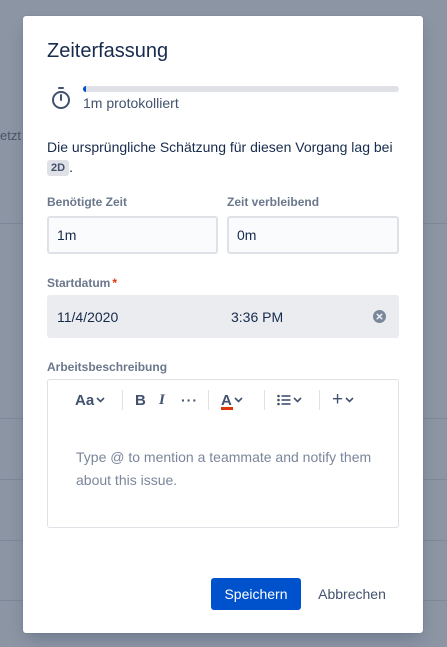 The height and width of the screenshot is (647, 447). I want to click on start-date-label: Startdatum *, so click(82, 283).